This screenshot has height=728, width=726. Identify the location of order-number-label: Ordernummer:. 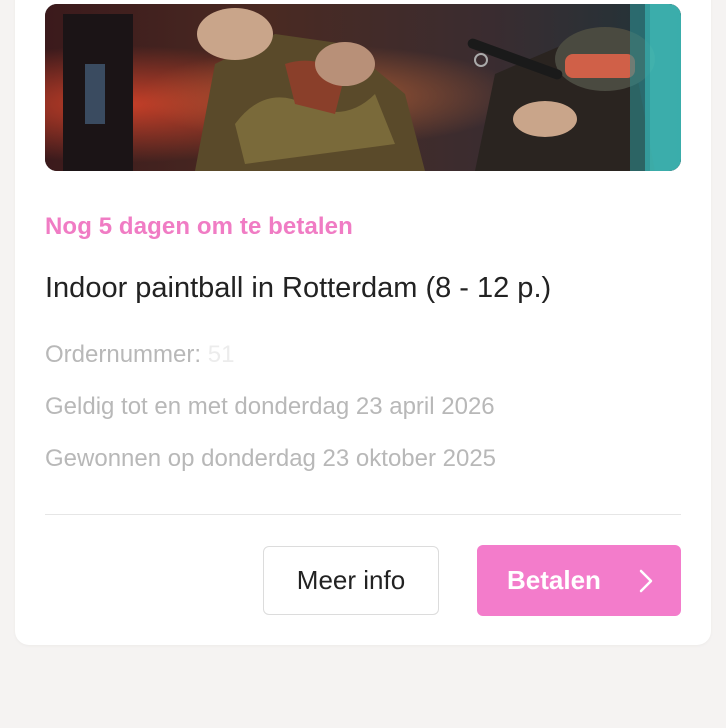
(123, 354).